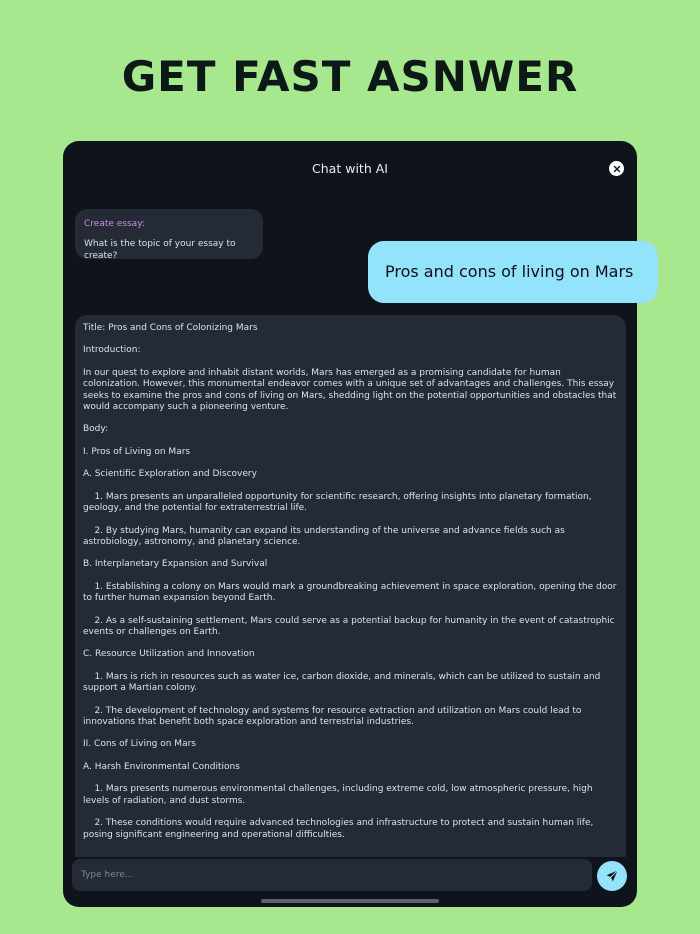 This screenshot has width=700, height=934. I want to click on message-input-container, so click(332, 875).